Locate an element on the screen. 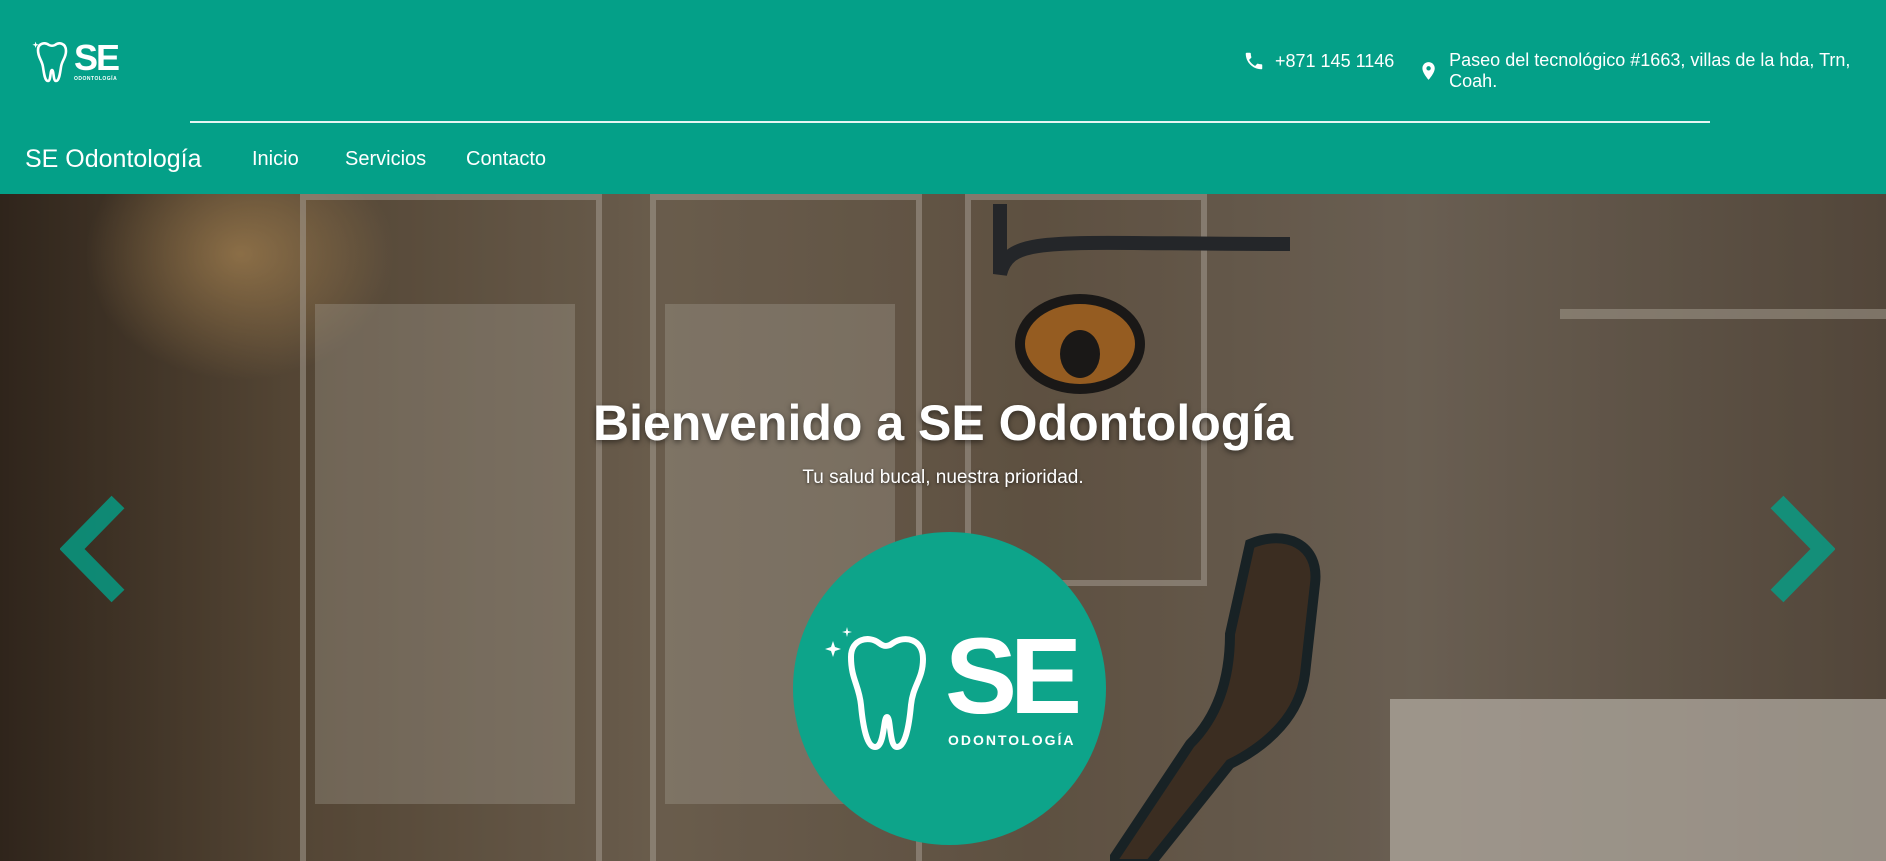  hero-logo: SE ODONTOLOGÍA is located at coordinates (949, 688).